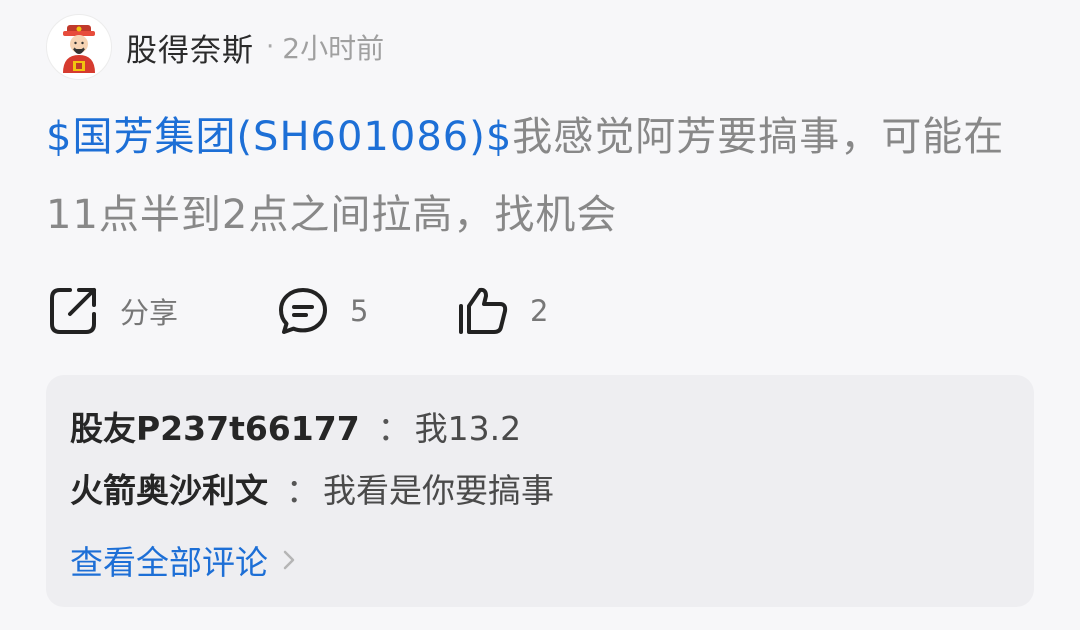 The width and height of the screenshot is (1080, 630). I want to click on like-count: 2, so click(539, 311).